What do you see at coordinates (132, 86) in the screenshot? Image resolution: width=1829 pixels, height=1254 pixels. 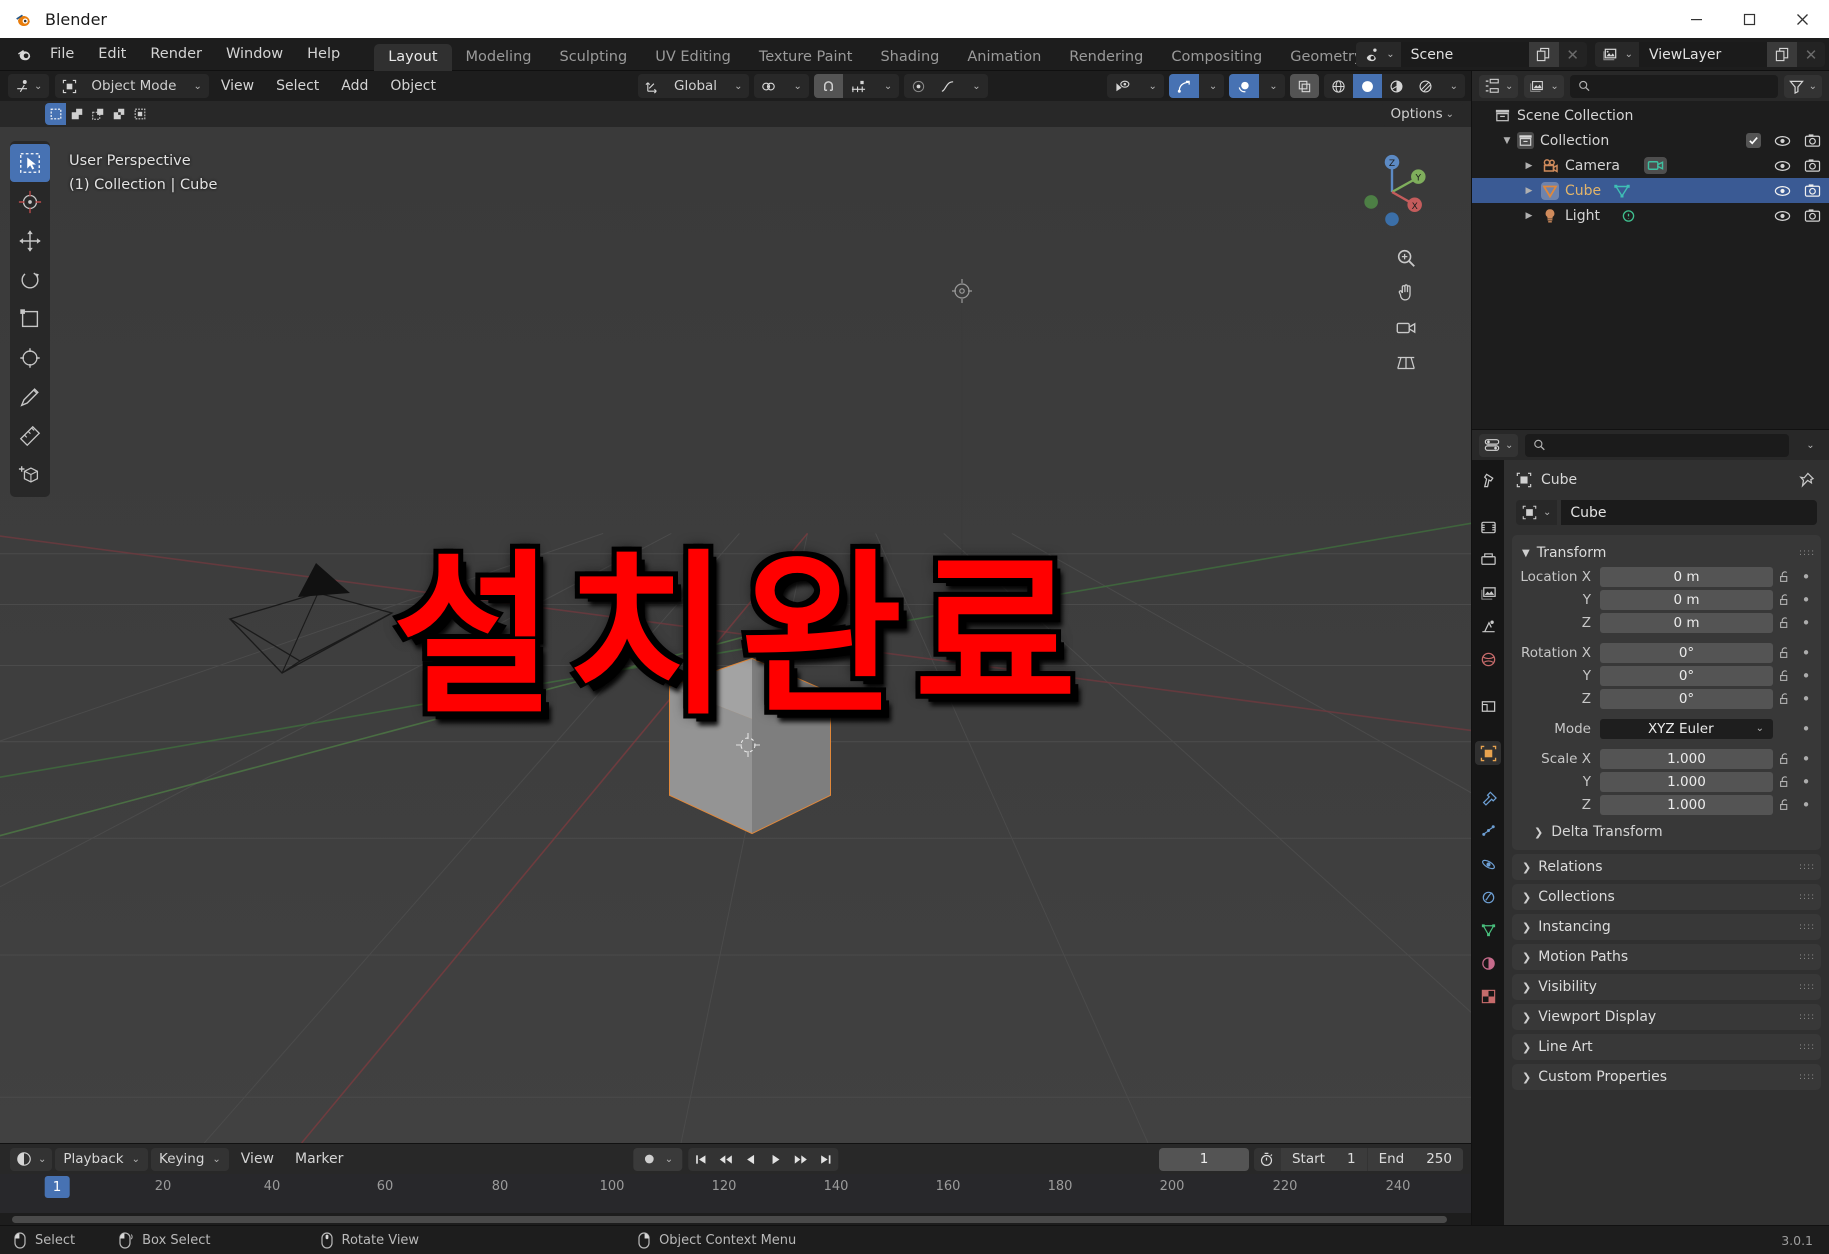 I see `mode-selector: Object Mode ⌄` at bounding box center [132, 86].